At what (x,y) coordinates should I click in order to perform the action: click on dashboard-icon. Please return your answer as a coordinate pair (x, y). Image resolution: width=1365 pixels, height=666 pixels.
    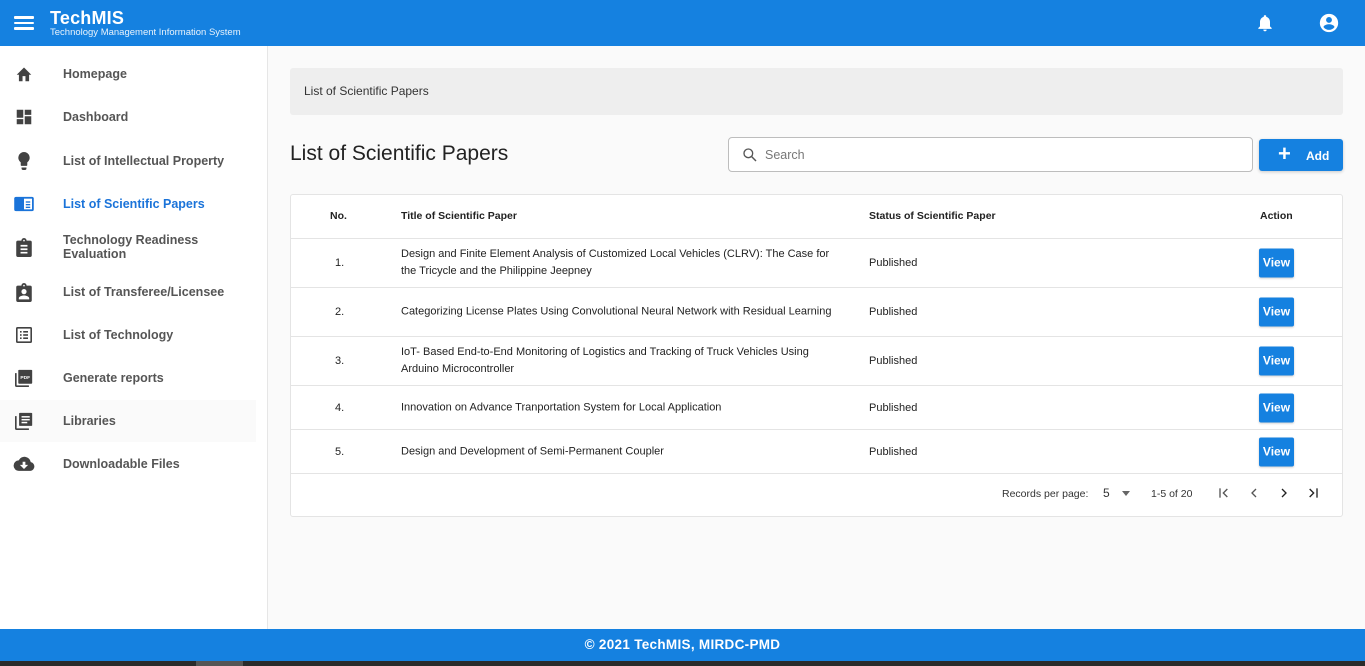
    Looking at the image, I should click on (24, 117).